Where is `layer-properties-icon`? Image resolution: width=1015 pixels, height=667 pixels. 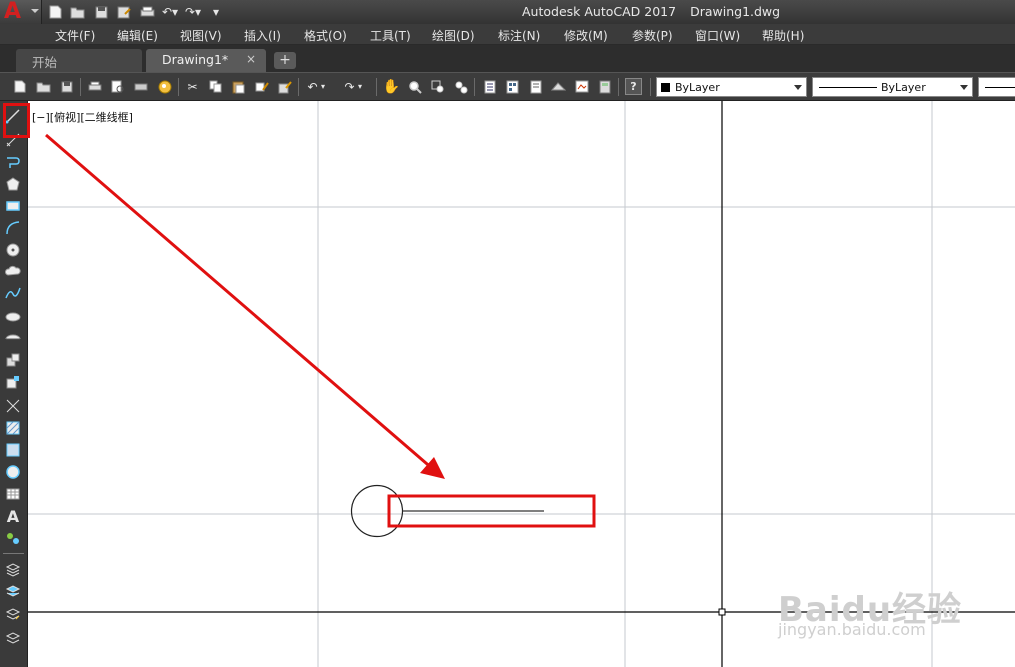 layer-properties-icon is located at coordinates (13, 592).